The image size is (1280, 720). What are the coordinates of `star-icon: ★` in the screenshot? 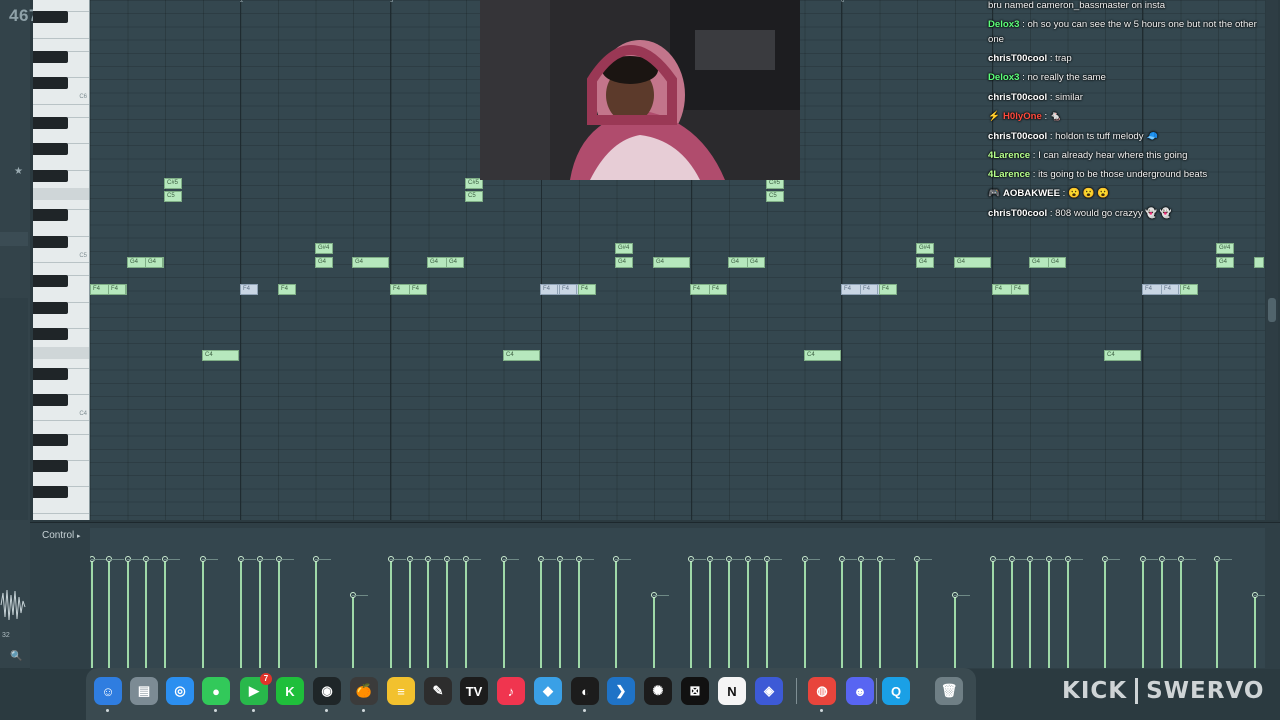 It's located at (18, 171).